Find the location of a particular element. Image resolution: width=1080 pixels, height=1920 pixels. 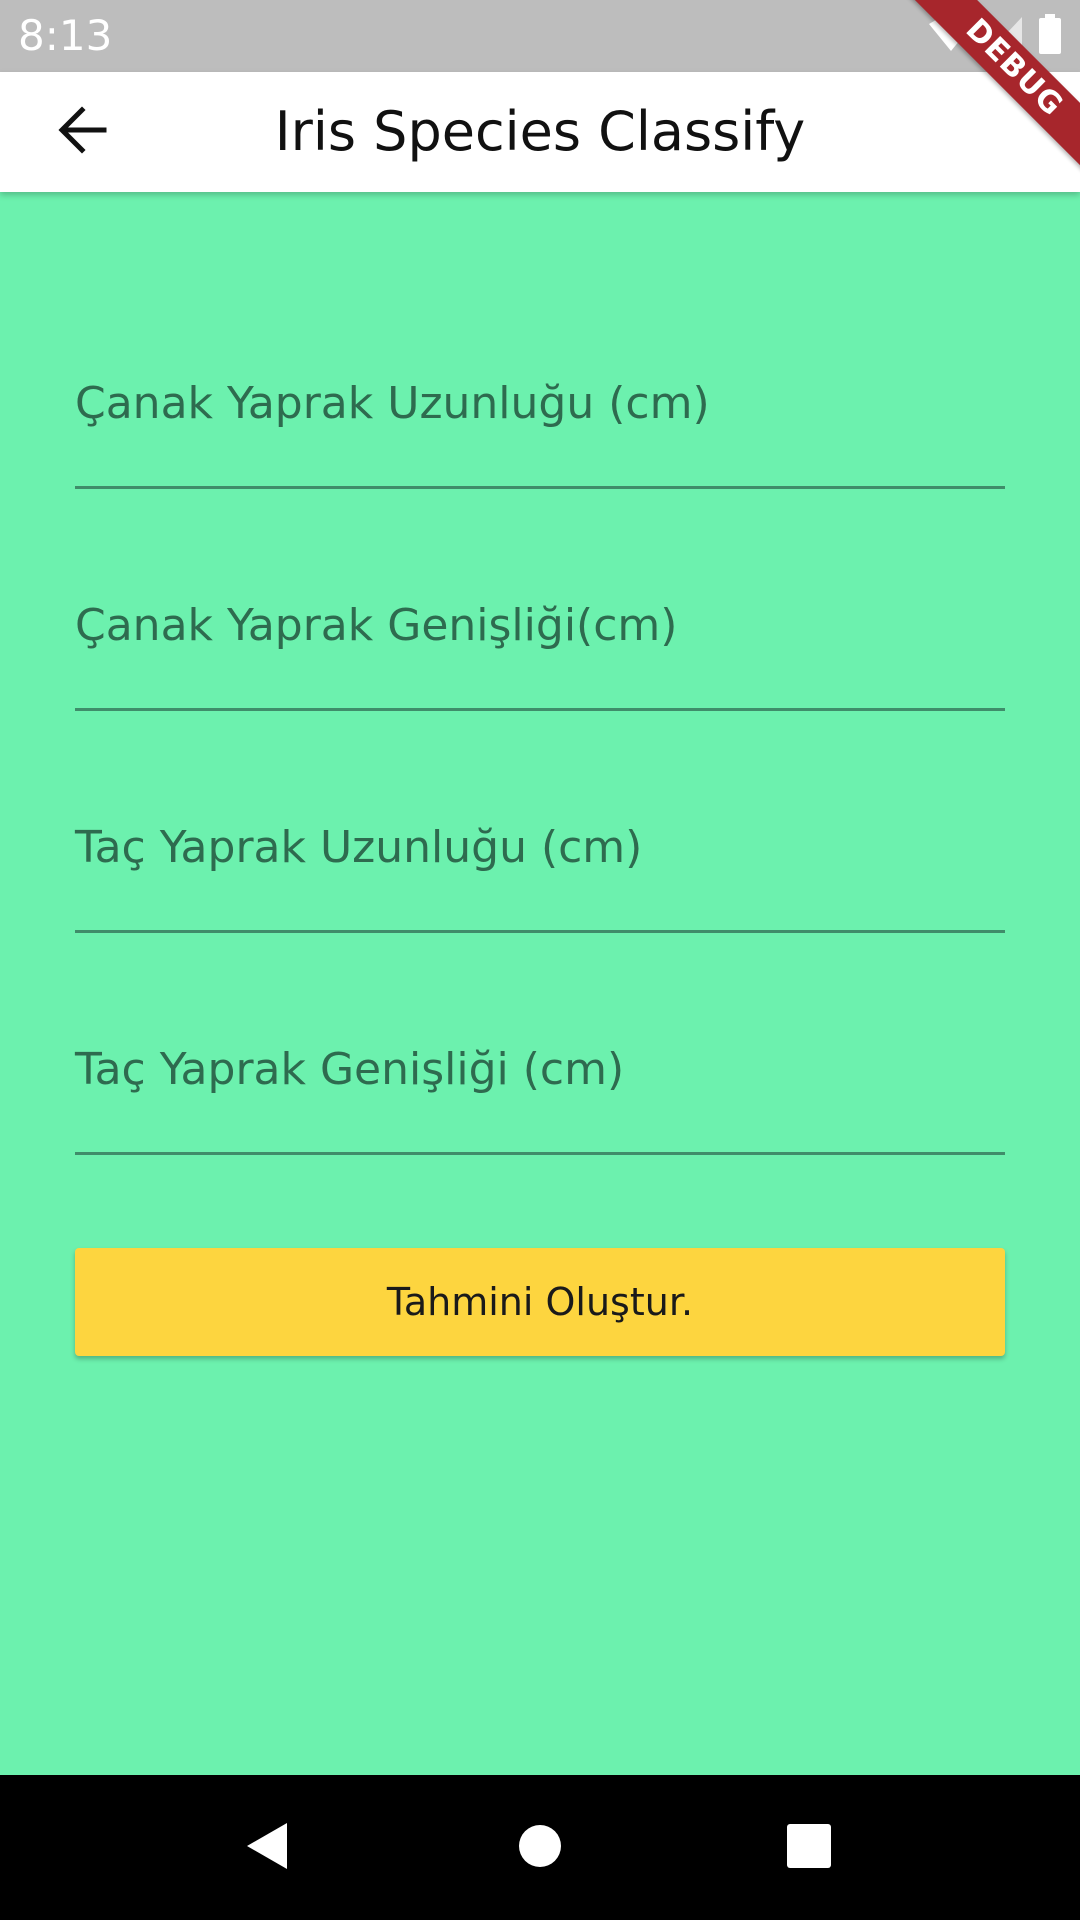

wifi-icon is located at coordinates (951, 36).